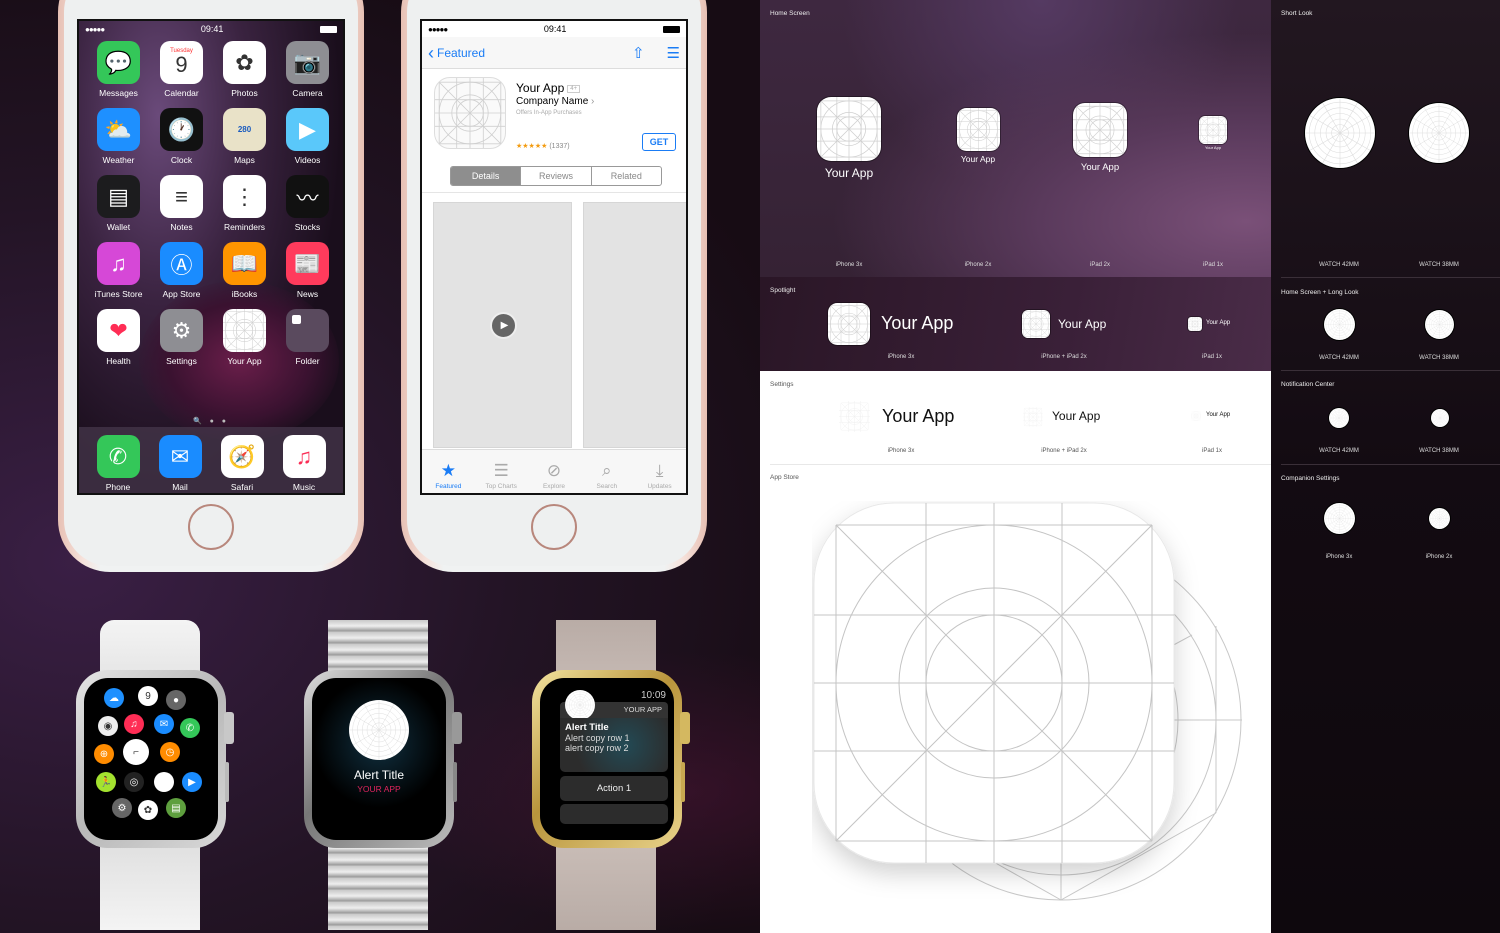 Image resolution: width=1500 pixels, height=933 pixels. Describe the element at coordinates (108, 726) in the screenshot. I see `maps-icon: ◉` at that location.